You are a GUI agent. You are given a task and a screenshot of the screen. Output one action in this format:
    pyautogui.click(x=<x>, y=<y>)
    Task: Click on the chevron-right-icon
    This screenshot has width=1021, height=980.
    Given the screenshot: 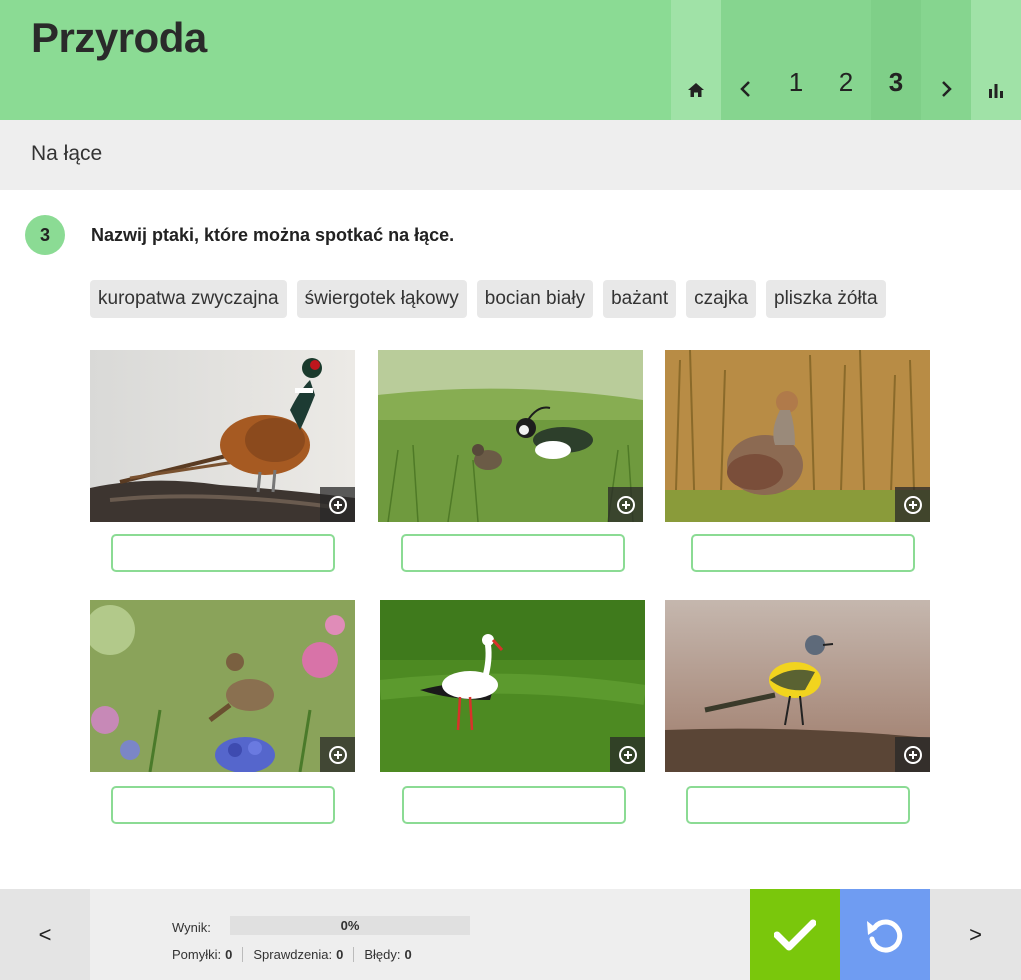 What is the action you would take?
    pyautogui.click(x=947, y=89)
    